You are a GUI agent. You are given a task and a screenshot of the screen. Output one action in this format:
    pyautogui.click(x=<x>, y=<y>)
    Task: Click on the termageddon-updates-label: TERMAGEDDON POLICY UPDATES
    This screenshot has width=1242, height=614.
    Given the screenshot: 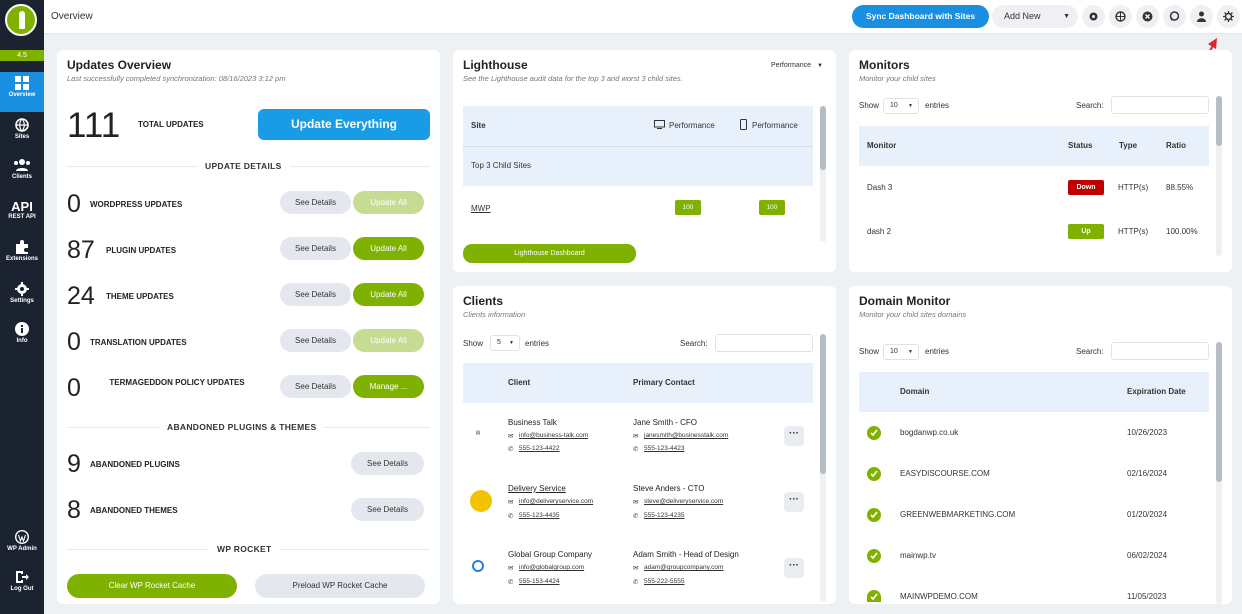 What is the action you would take?
    pyautogui.click(x=177, y=382)
    